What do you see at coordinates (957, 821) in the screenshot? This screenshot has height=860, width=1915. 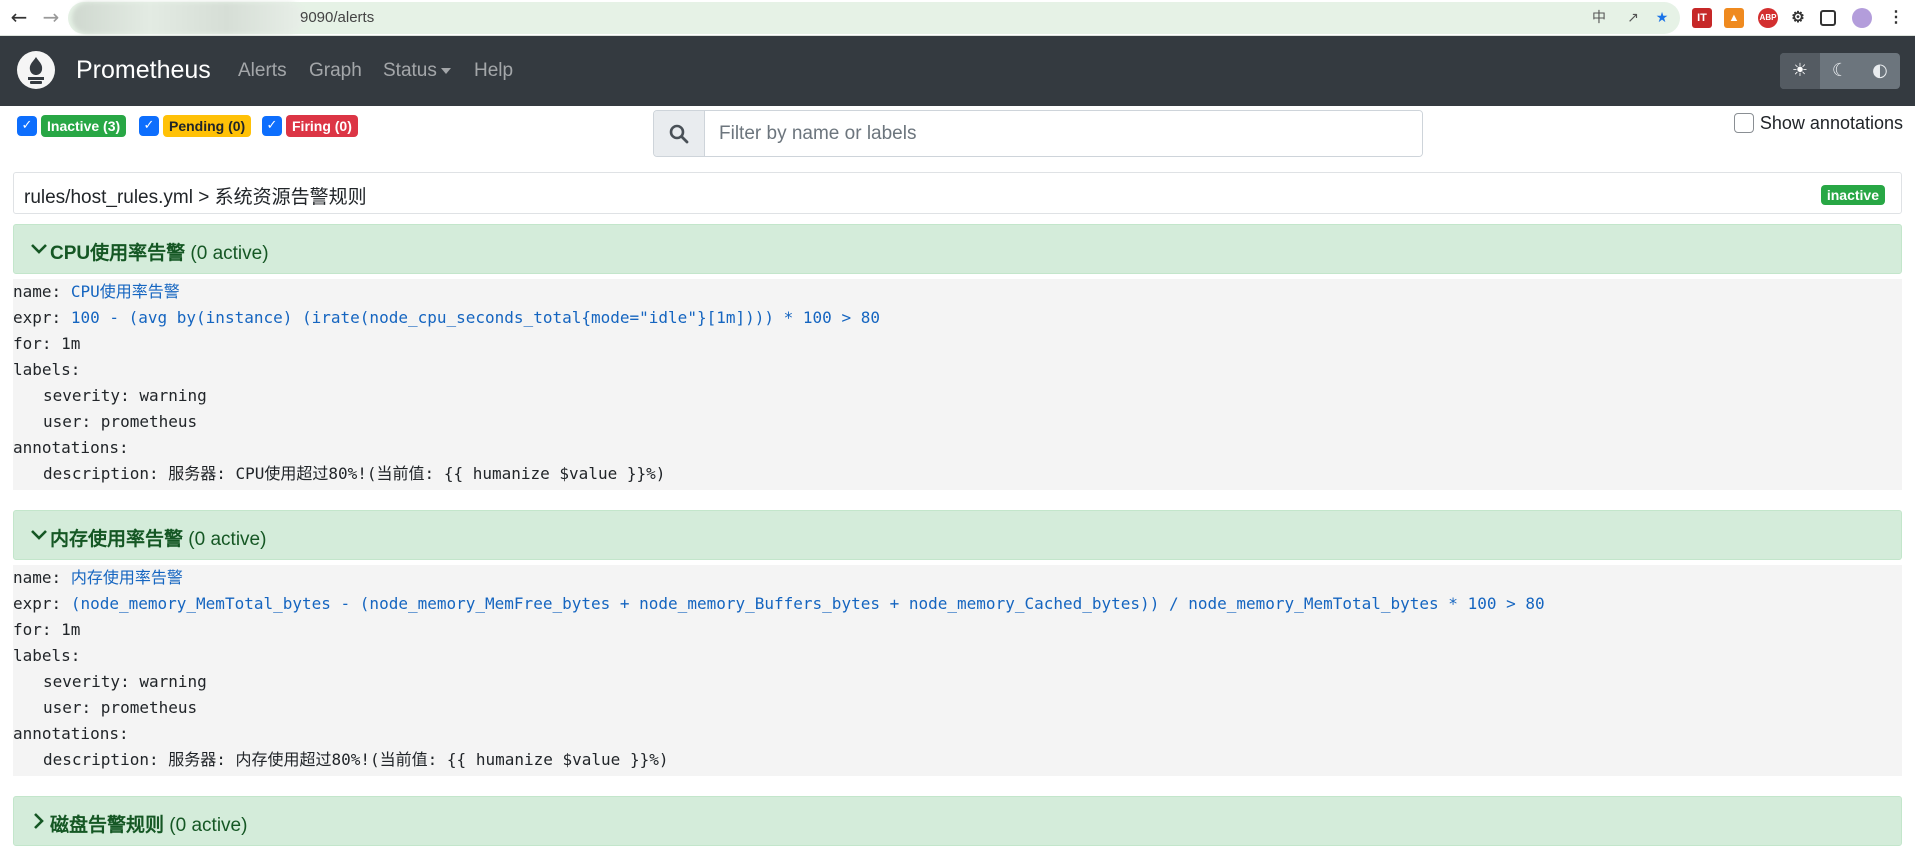 I see `rule-header-disk: 磁盘告警规则 (0 active)` at bounding box center [957, 821].